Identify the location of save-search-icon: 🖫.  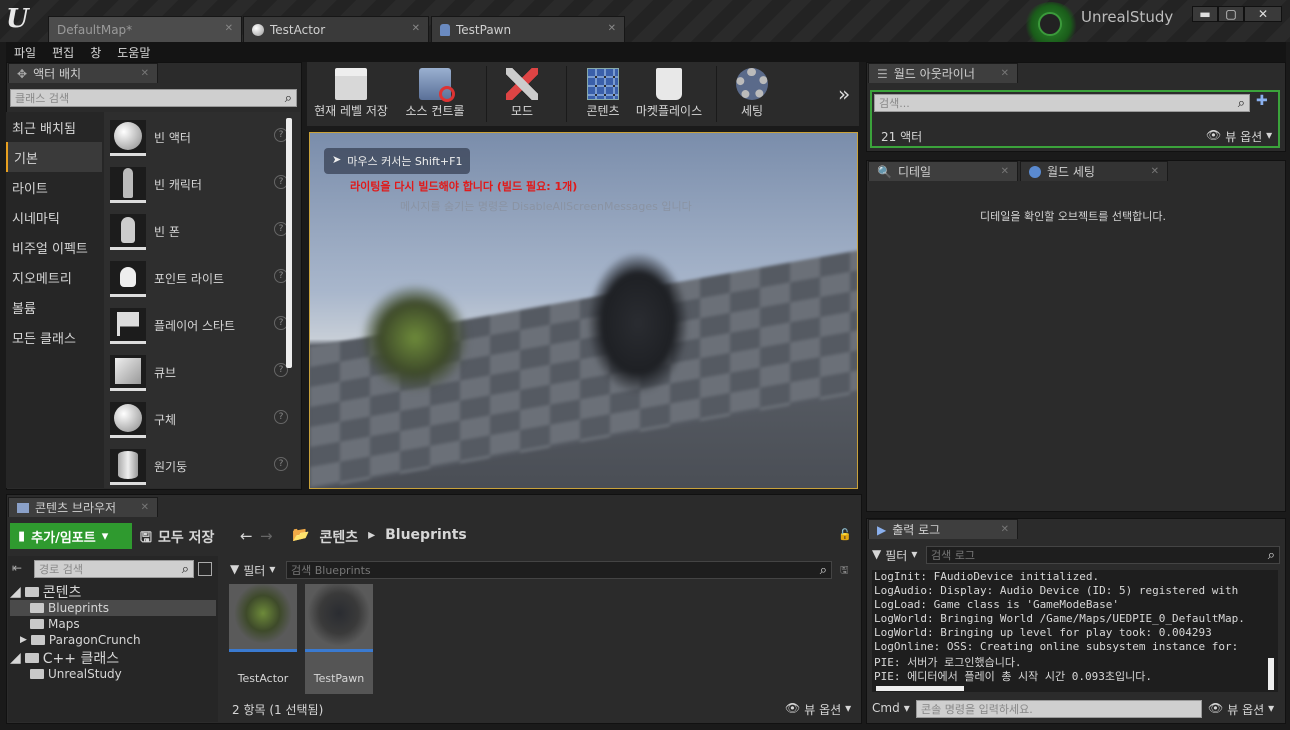
(844, 571).